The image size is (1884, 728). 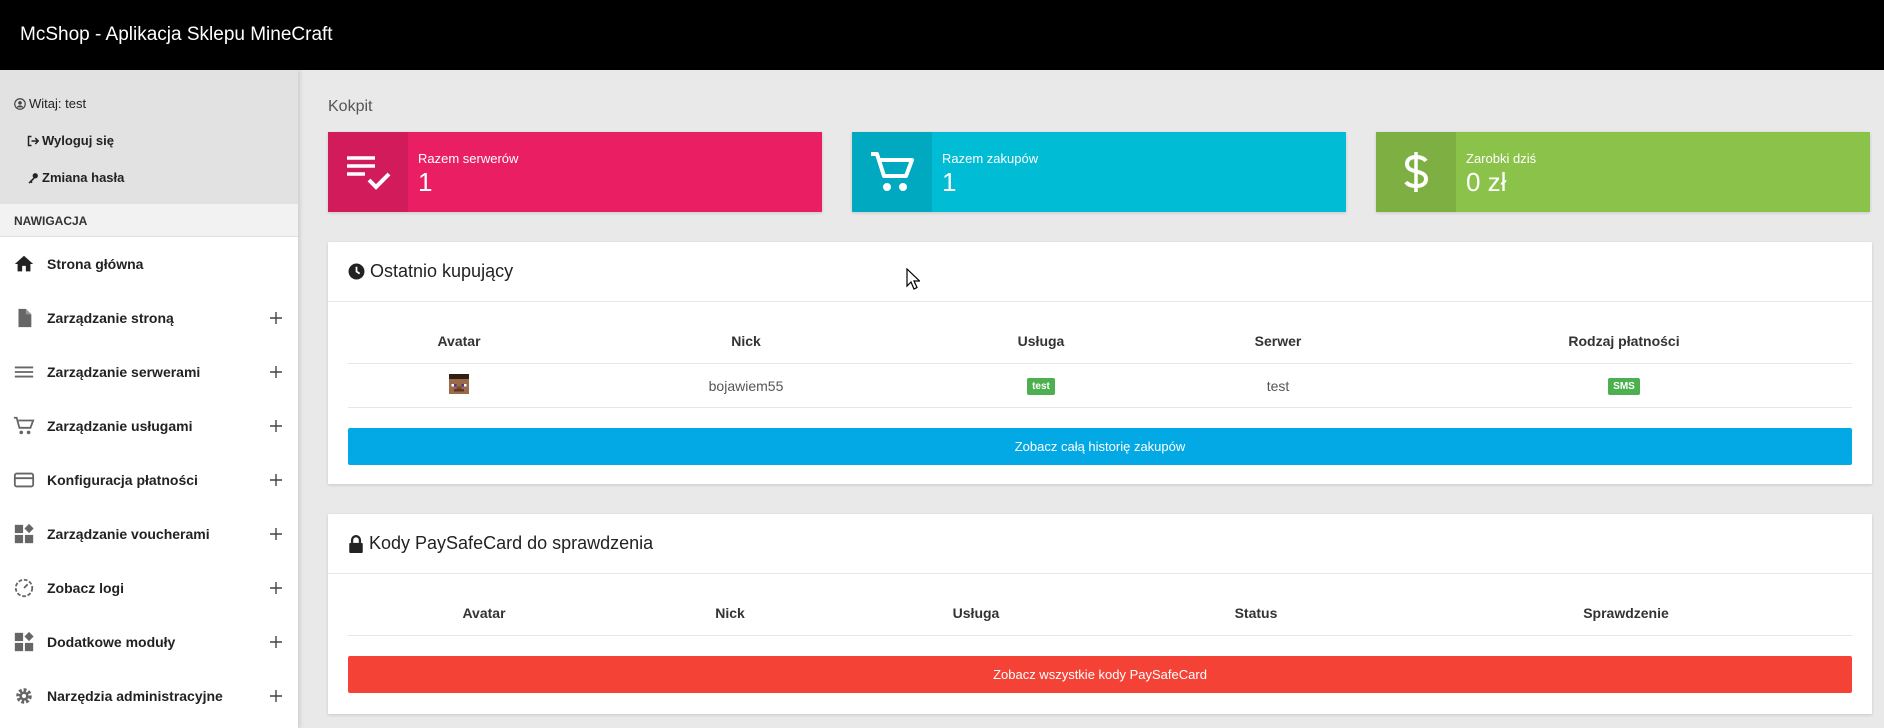 I want to click on gauge-icon, so click(x=24, y=588).